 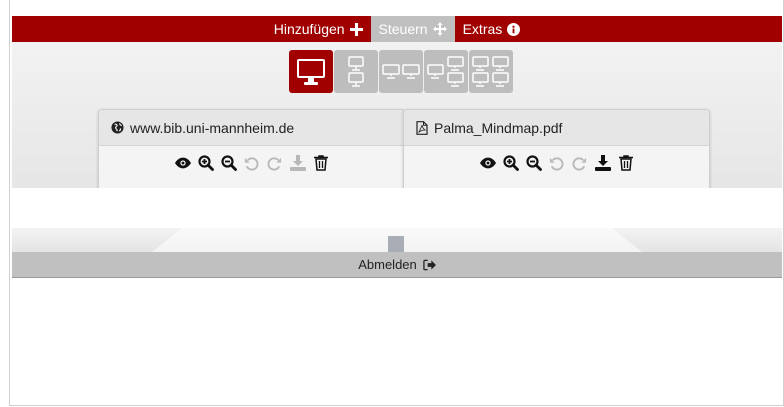 What do you see at coordinates (439, 29) in the screenshot?
I see `move-icon` at bounding box center [439, 29].